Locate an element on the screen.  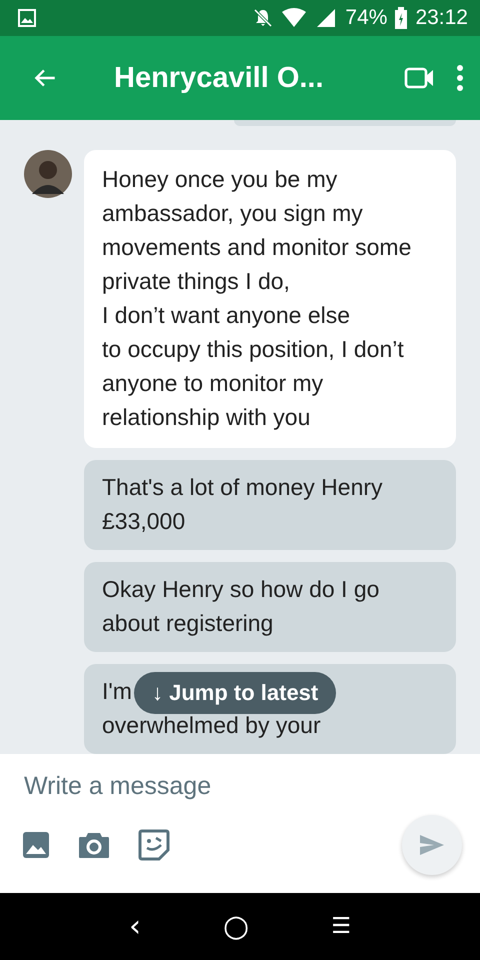
message-bubble: Okay Henry so how do I go about registering is located at coordinates (270, 607).